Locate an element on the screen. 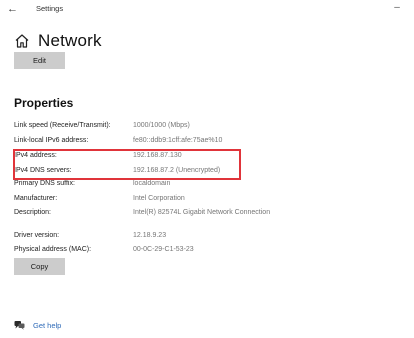 The height and width of the screenshot is (338, 414). property-label: Link-local IPv6 address: is located at coordinates (51, 140).